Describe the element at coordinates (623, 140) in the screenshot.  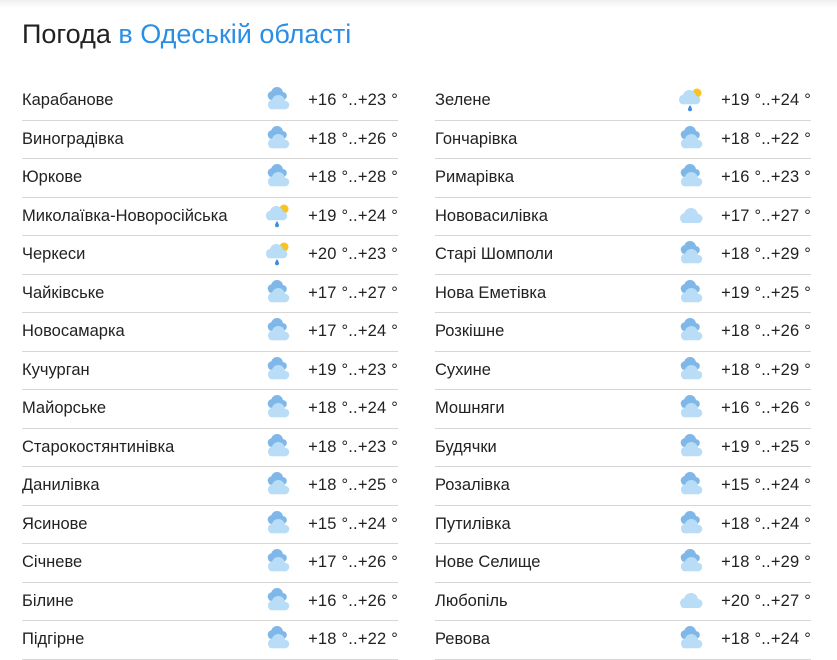
I see `weather-row: Гончарівка +18 °..+22 °` at that location.